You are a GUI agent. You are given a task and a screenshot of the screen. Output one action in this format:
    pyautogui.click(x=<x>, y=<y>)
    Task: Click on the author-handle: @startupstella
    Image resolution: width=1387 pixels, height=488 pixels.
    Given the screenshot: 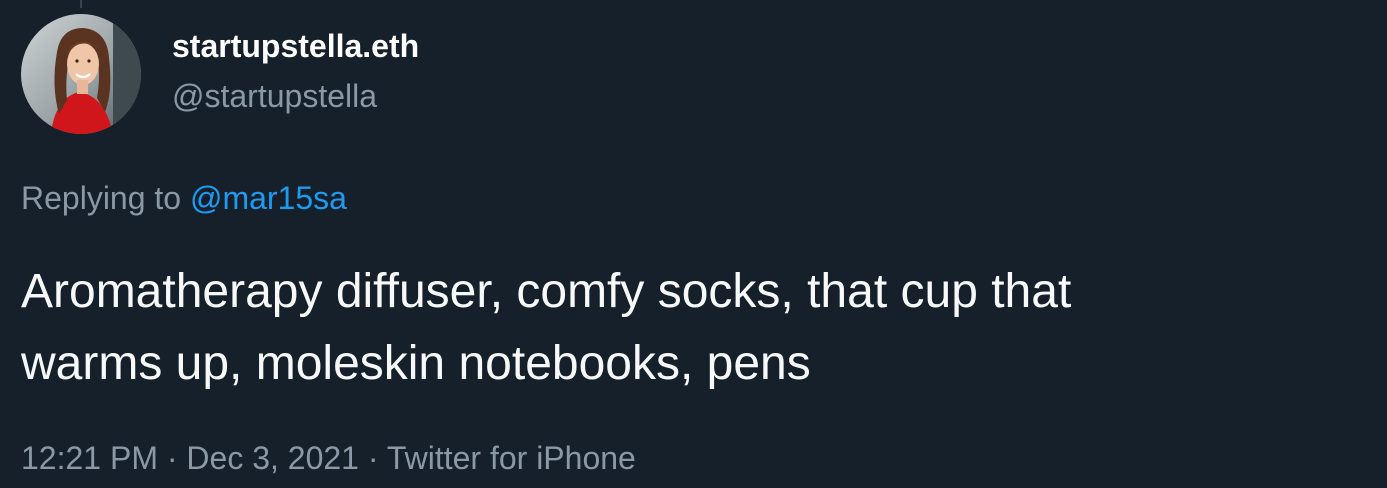 What is the action you would take?
    pyautogui.click(x=274, y=96)
    